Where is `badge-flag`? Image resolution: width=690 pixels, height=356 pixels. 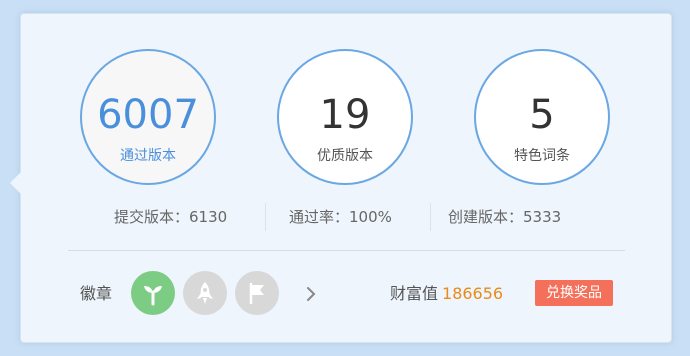 badge-flag is located at coordinates (257, 293).